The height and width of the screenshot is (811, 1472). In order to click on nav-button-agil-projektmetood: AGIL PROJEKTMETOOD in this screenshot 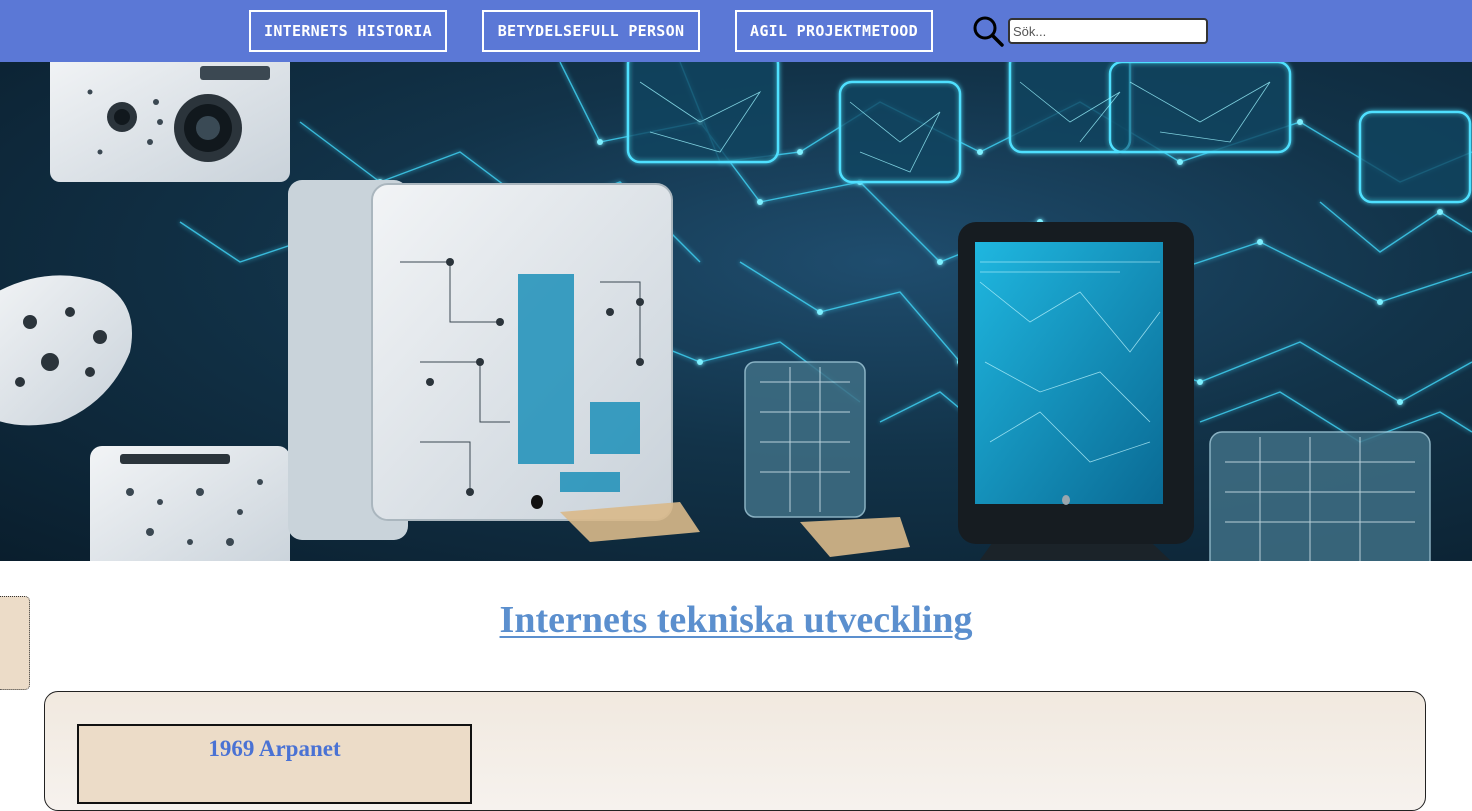, I will do `click(834, 31)`.